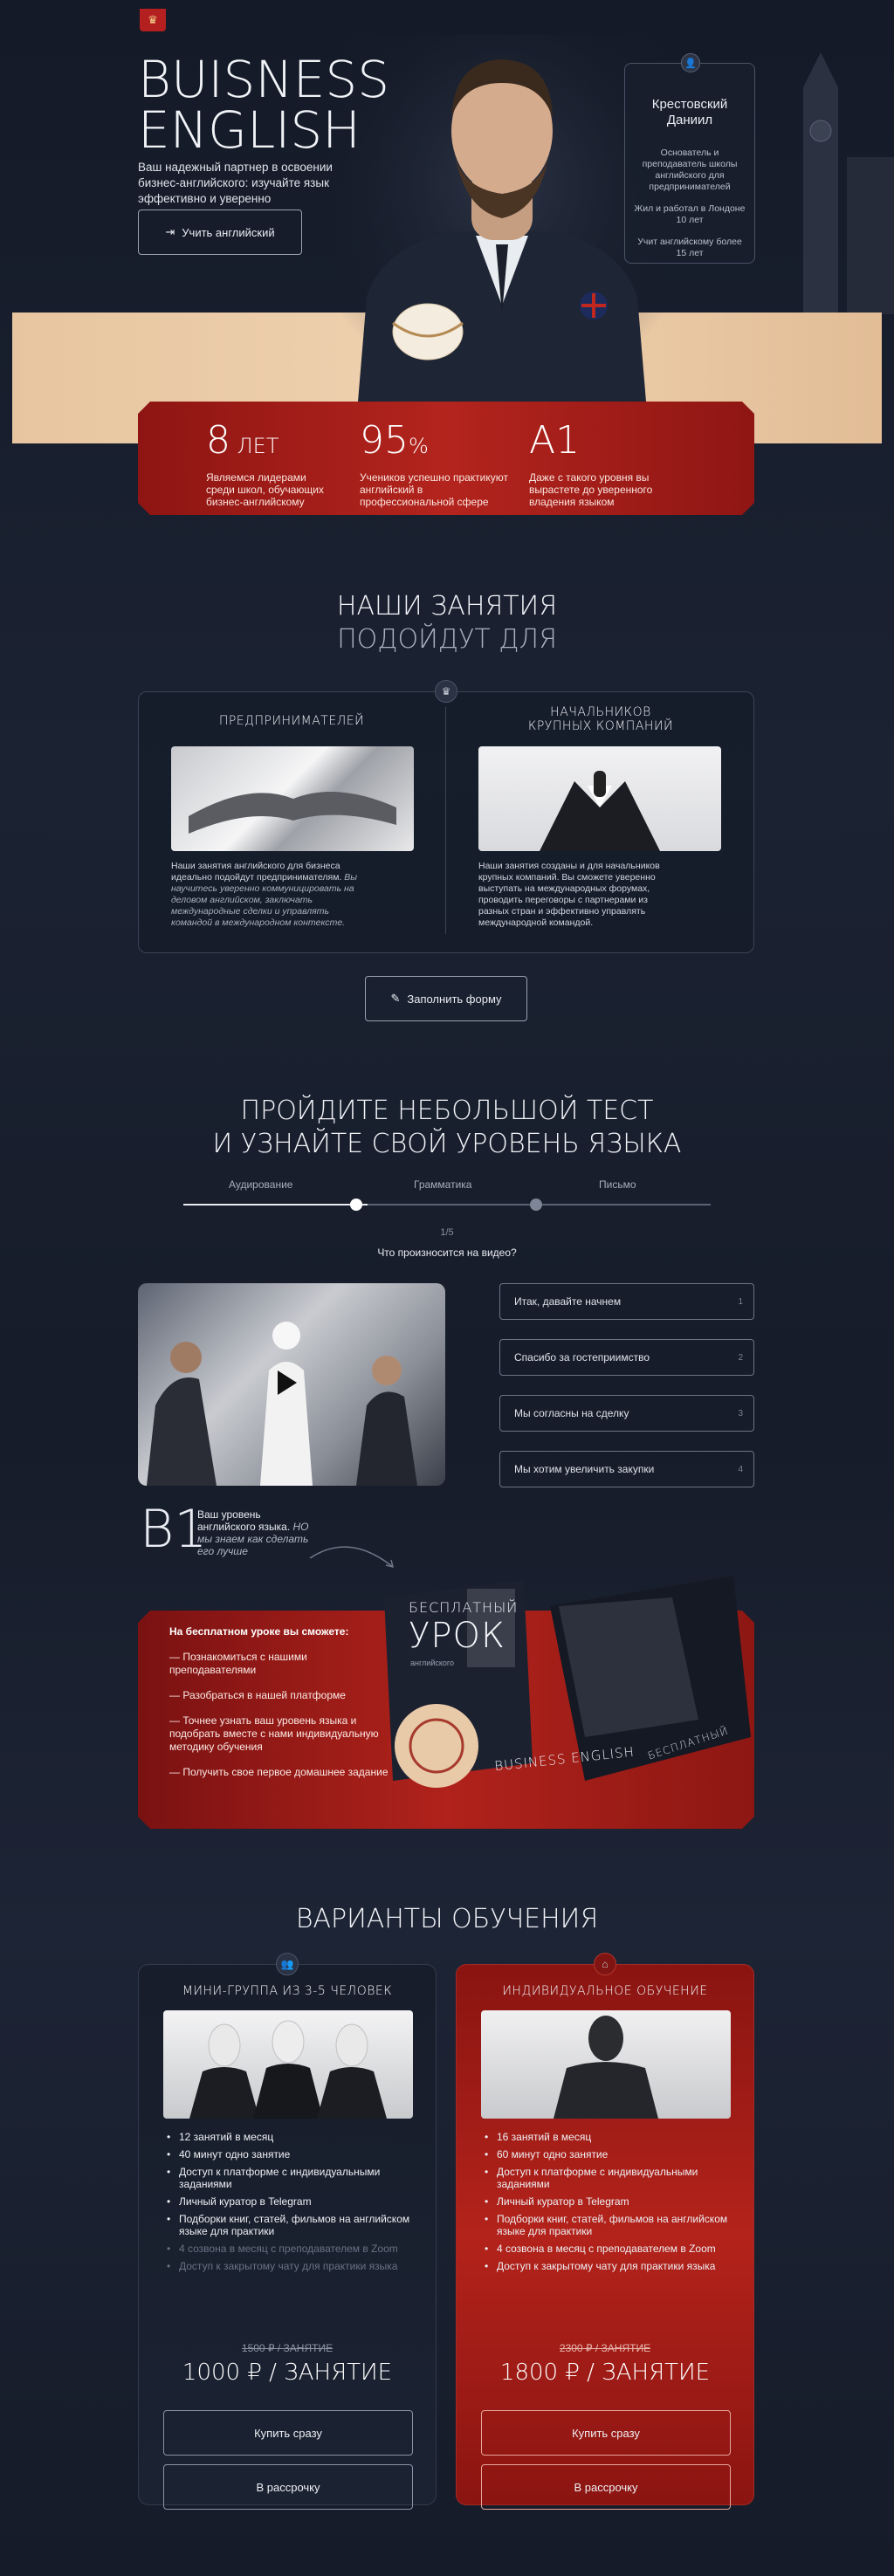  Describe the element at coordinates (447, 606) in the screenshot. I see `audience-heading-line1: НАШИ ЗАНЯТИЯ` at that location.